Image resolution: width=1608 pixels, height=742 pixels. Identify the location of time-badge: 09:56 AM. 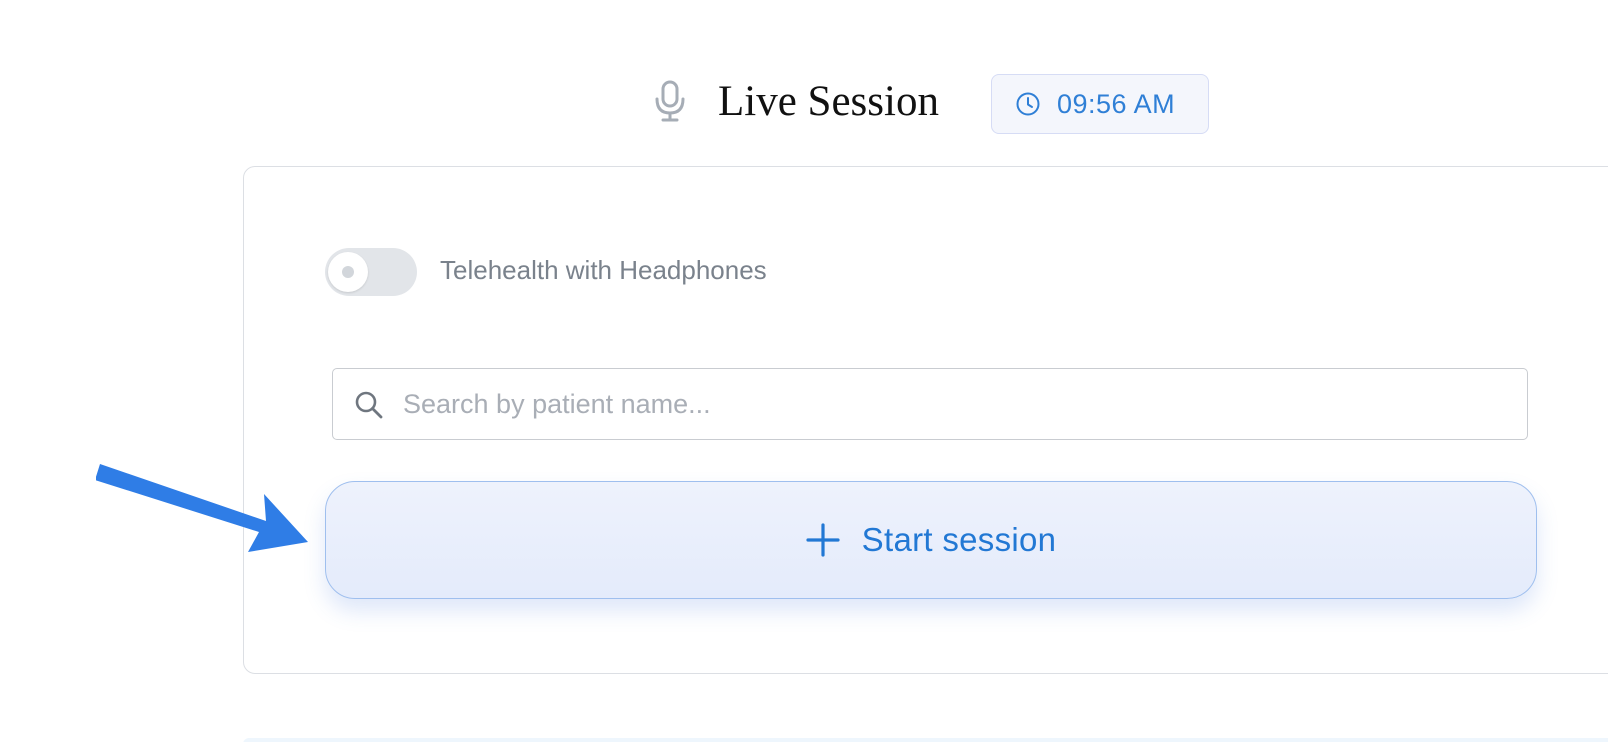
(1100, 104).